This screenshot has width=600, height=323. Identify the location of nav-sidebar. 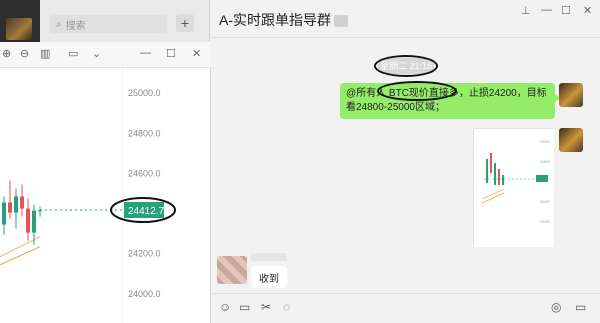
(20, 22).